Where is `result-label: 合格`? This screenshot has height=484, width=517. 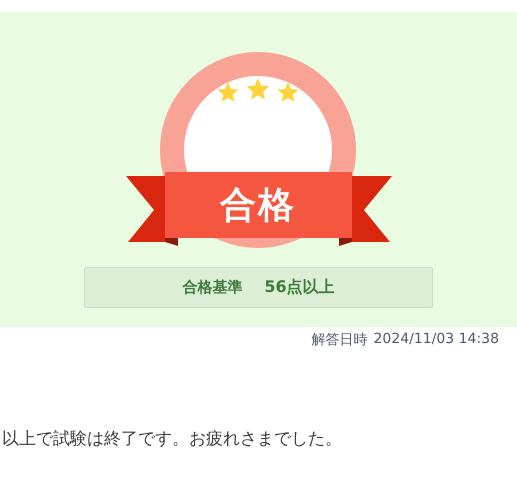 result-label: 合格 is located at coordinates (258, 206).